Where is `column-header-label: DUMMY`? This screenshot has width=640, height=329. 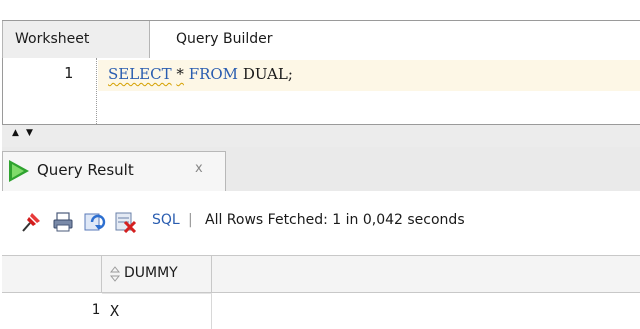
column-header-label: DUMMY is located at coordinates (151, 273).